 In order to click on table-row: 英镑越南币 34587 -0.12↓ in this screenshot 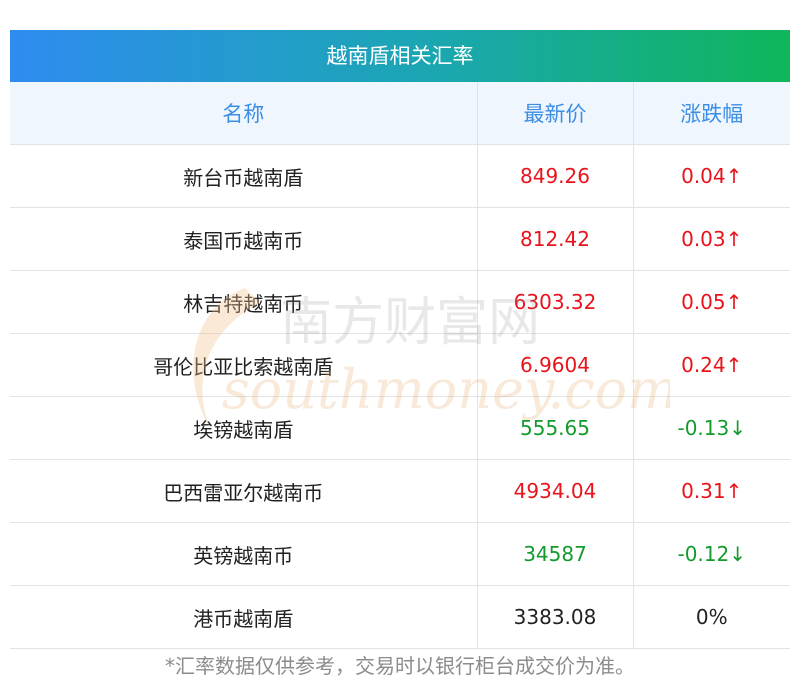, I will do `click(400, 554)`.